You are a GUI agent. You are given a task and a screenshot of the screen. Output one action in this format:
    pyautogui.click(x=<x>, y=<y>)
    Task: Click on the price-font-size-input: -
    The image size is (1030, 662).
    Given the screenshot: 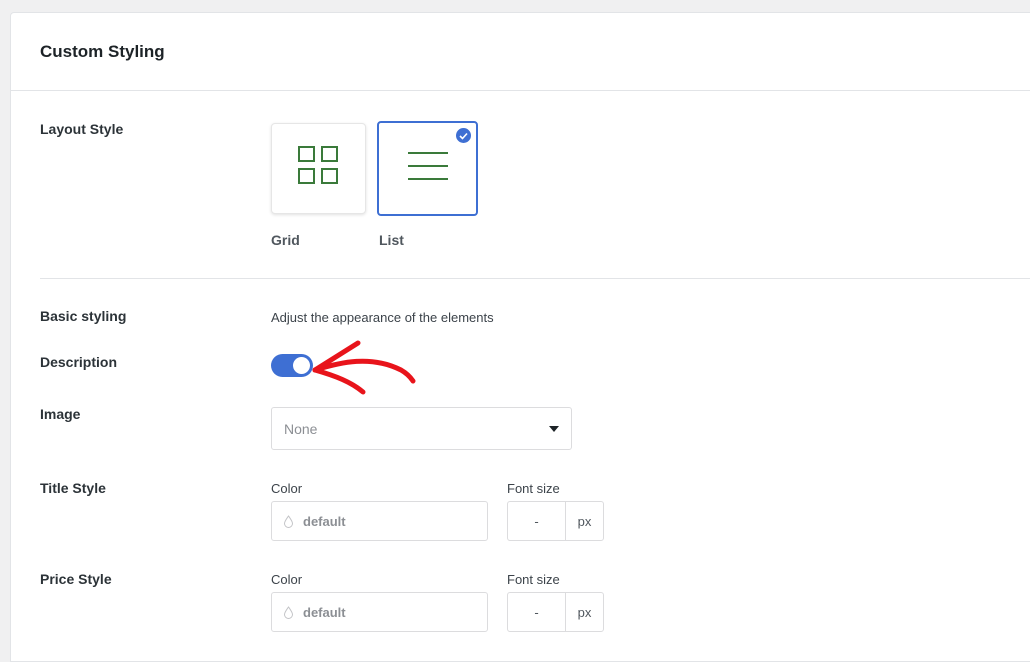 What is the action you would take?
    pyautogui.click(x=537, y=612)
    